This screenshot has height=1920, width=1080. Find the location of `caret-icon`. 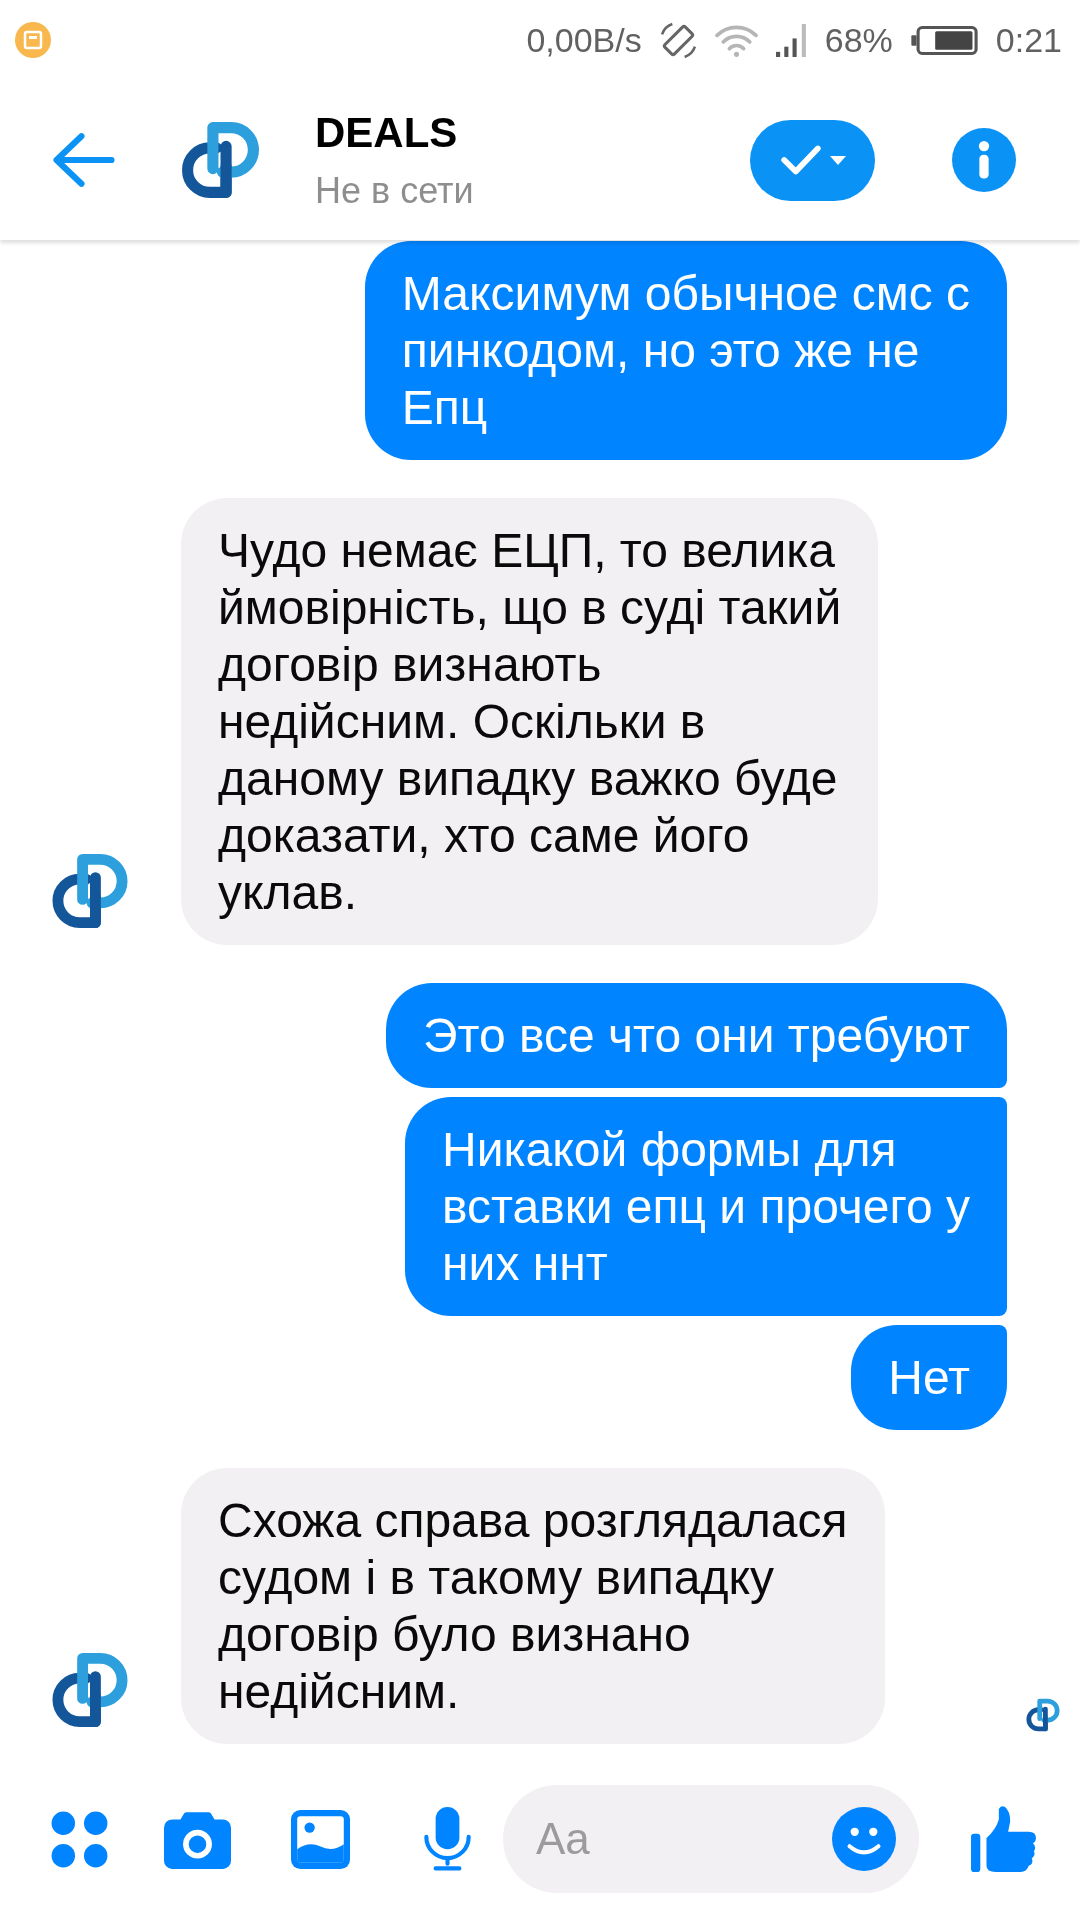

caret-icon is located at coordinates (837, 160).